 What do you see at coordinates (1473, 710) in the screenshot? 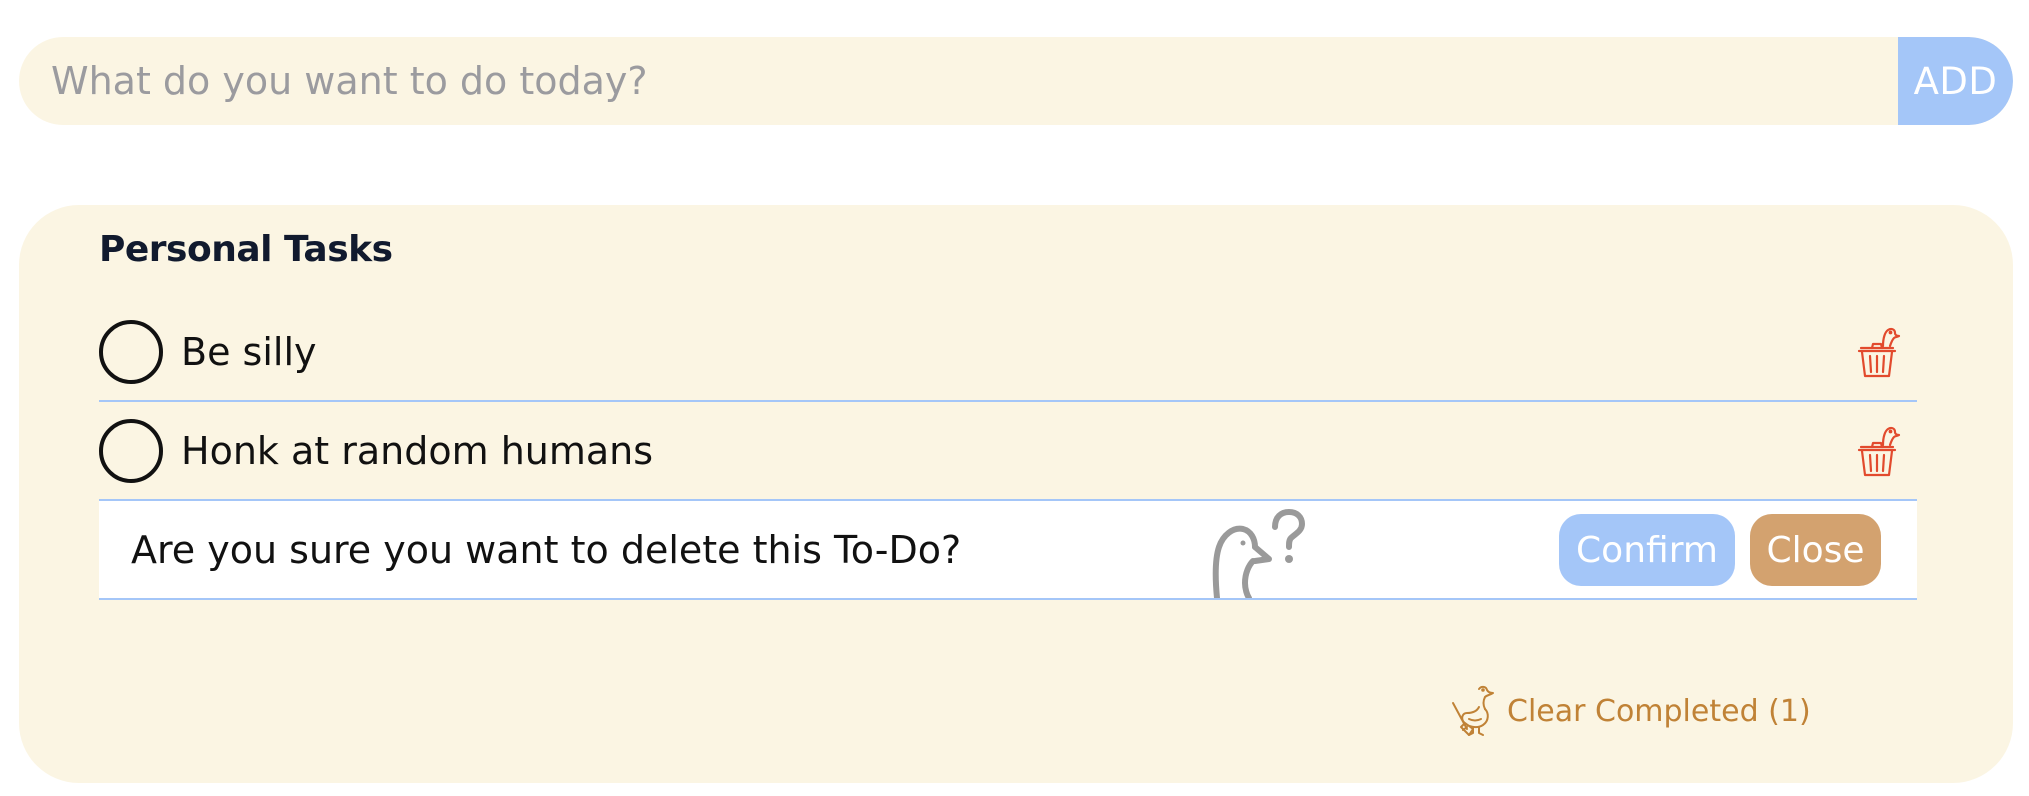
I see `goose-broom-icon` at bounding box center [1473, 710].